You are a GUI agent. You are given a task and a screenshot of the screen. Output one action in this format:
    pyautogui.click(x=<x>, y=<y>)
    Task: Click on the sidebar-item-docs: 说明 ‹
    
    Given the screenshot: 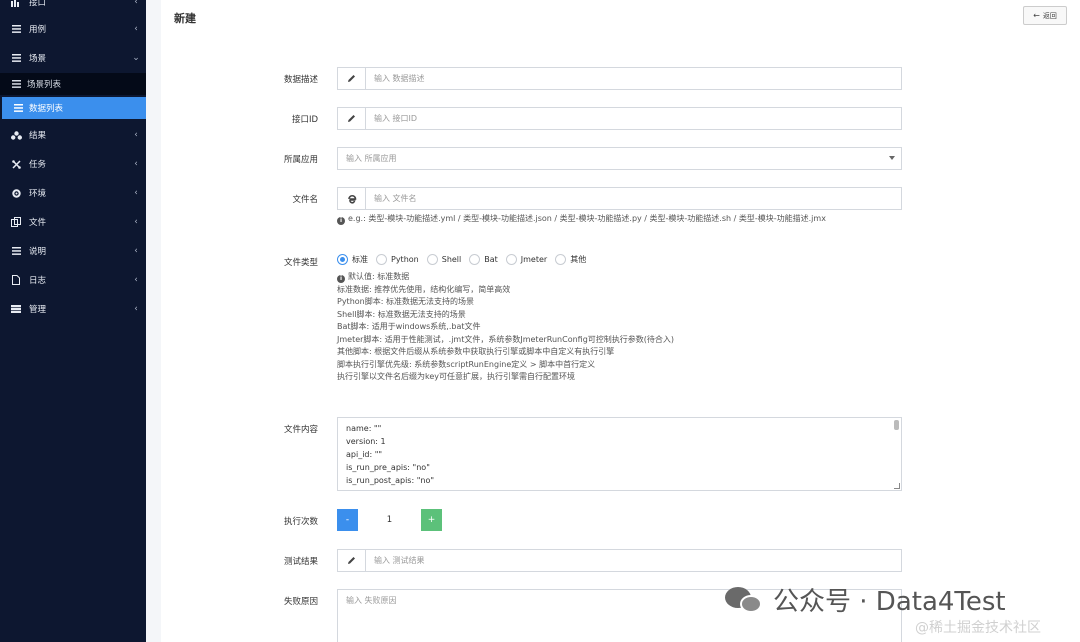 What is the action you would take?
    pyautogui.click(x=73, y=251)
    